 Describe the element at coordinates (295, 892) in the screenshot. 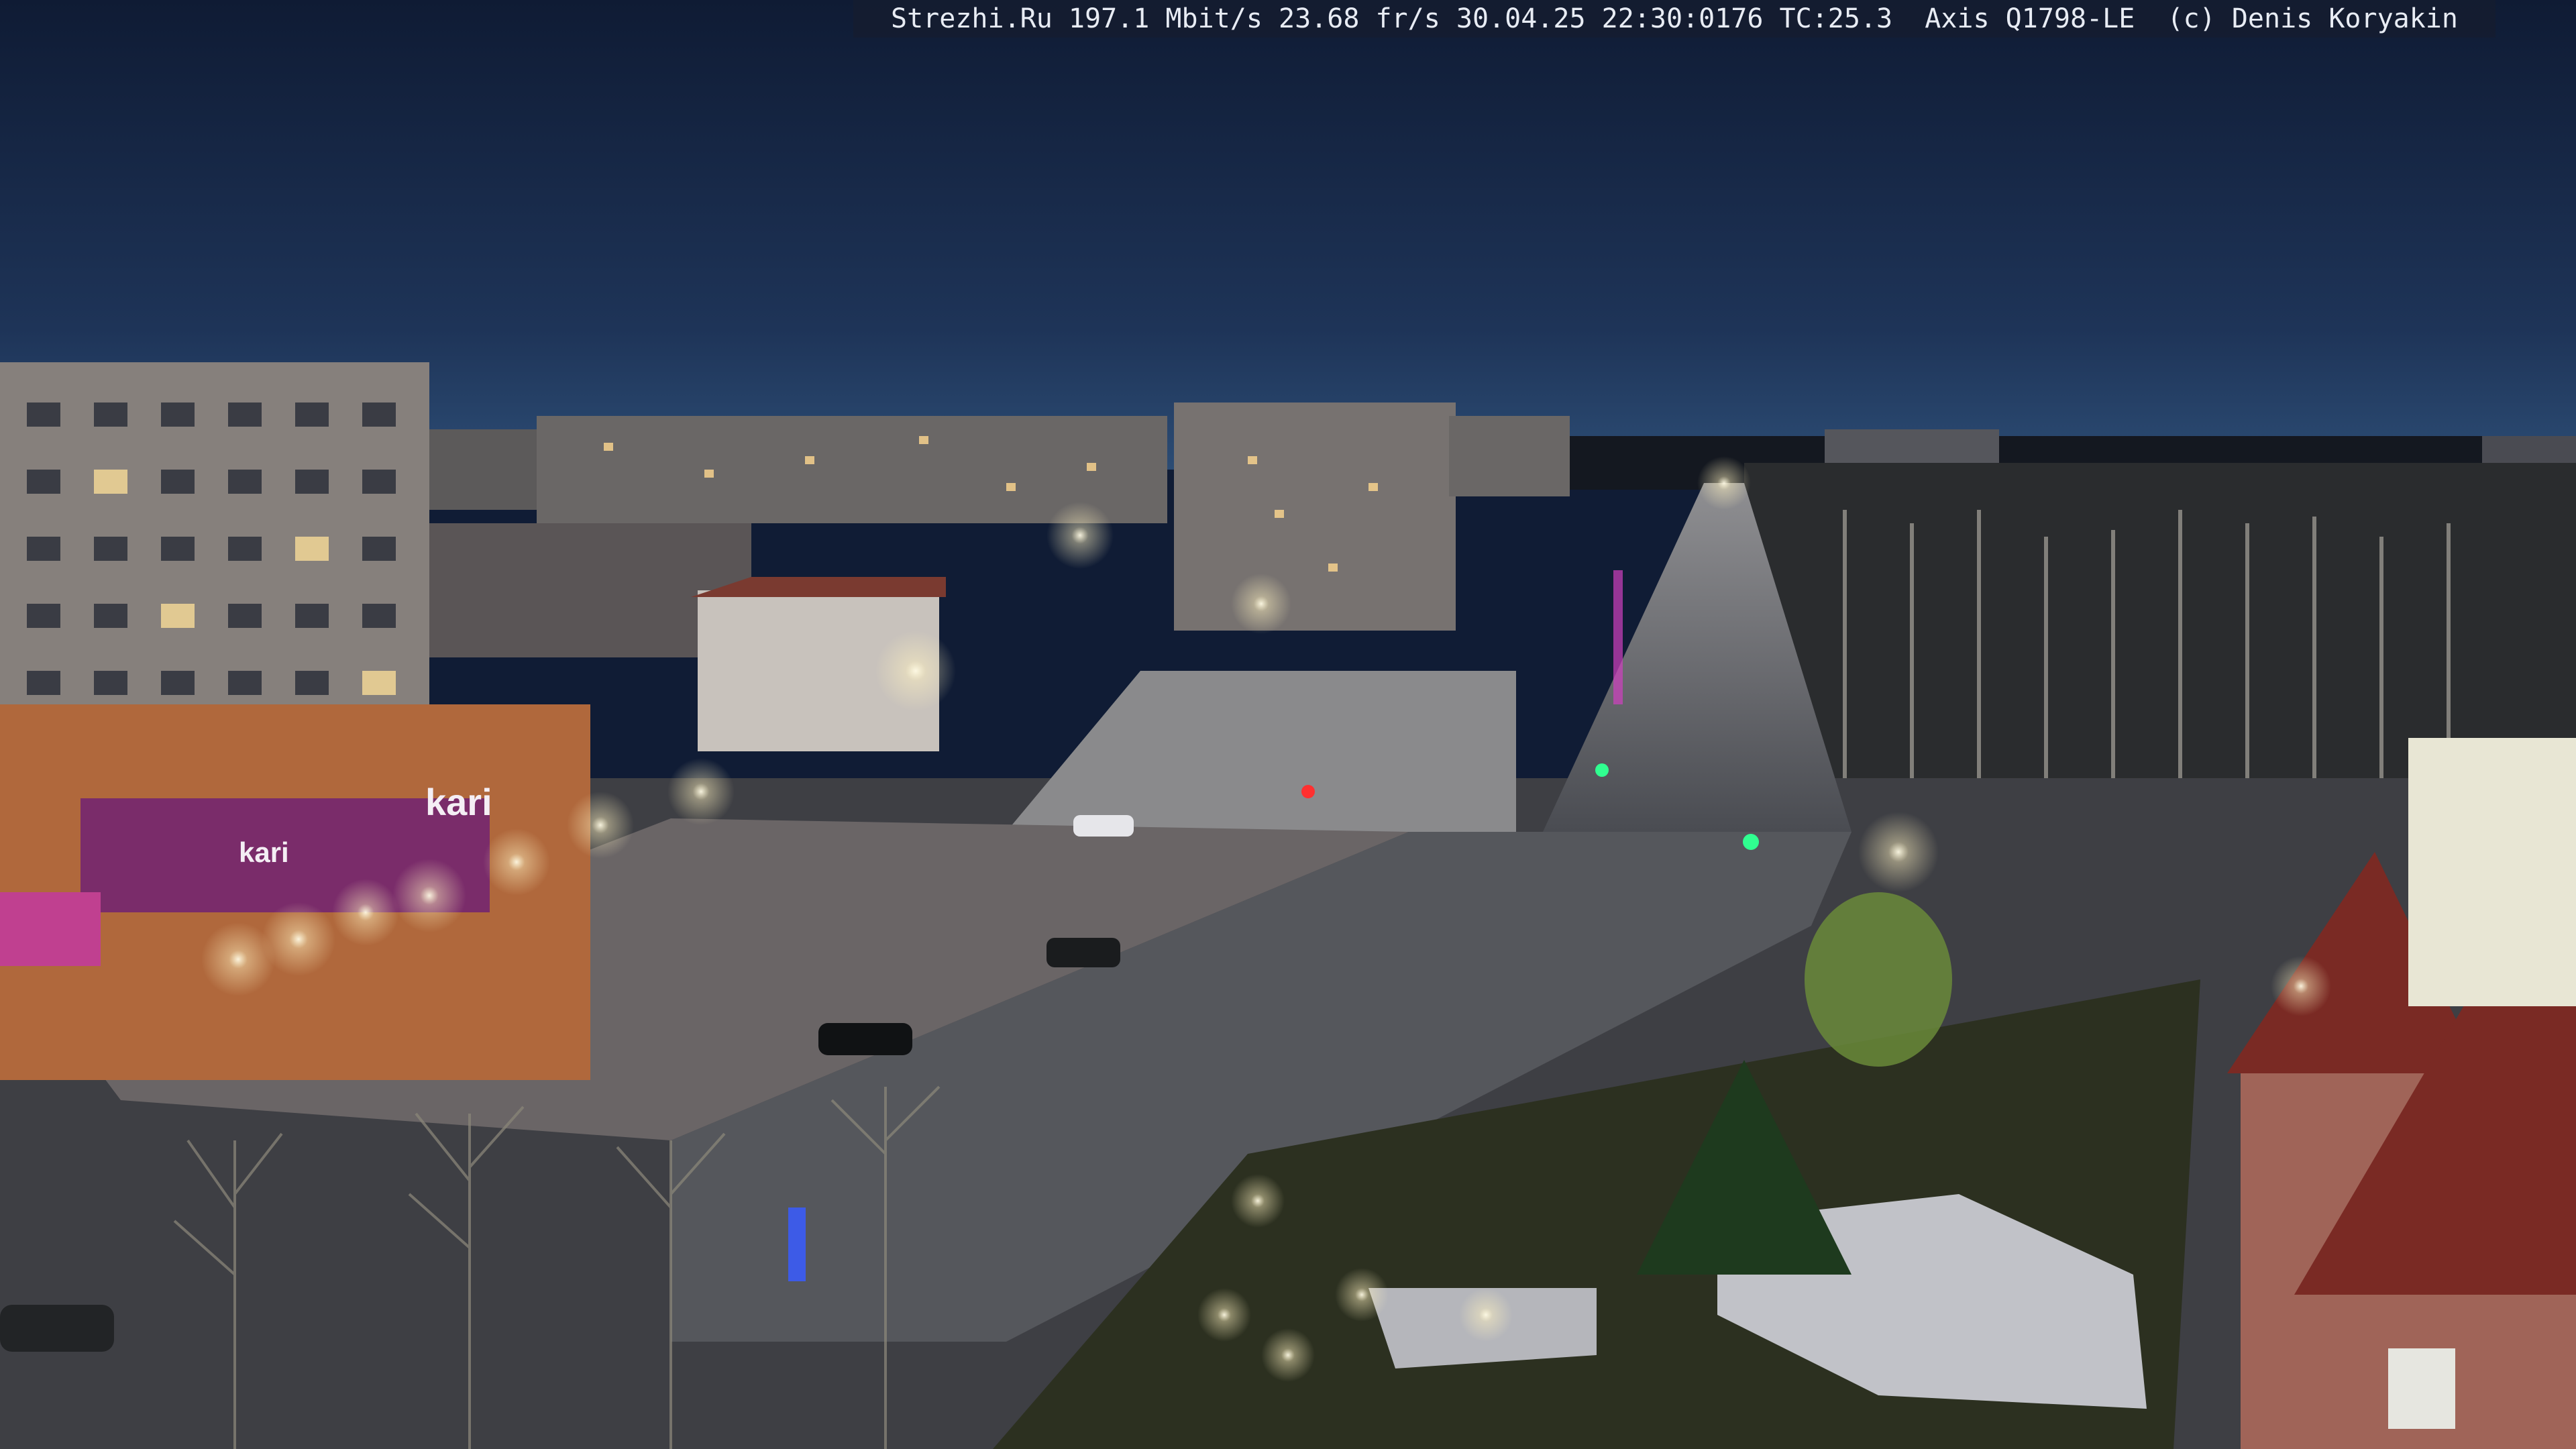

I see `shopping-center` at that location.